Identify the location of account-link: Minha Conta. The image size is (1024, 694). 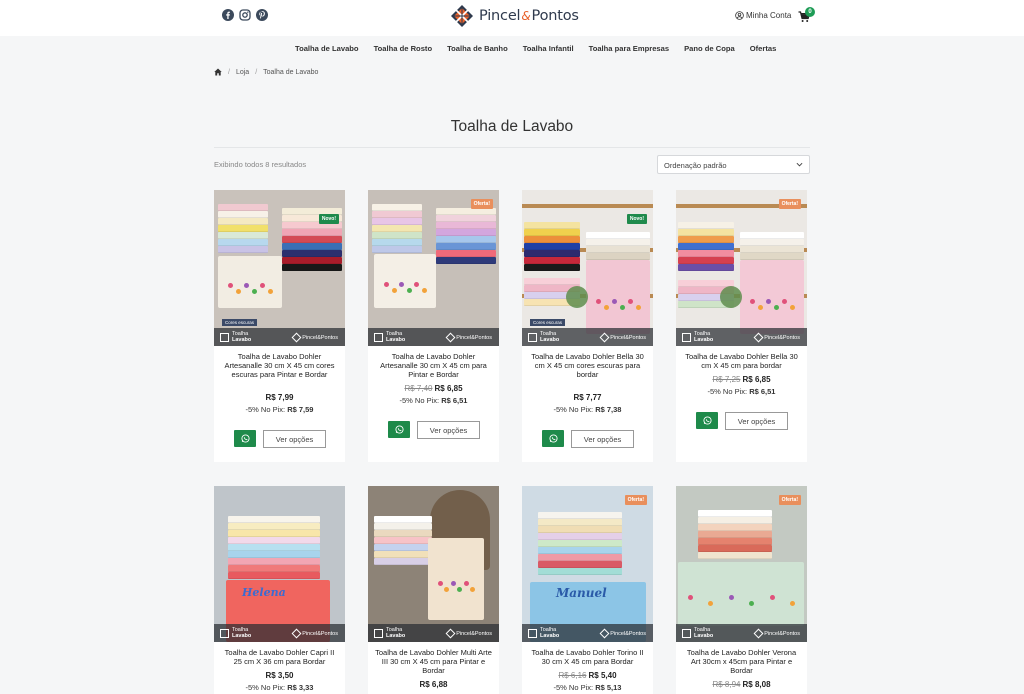
(763, 15).